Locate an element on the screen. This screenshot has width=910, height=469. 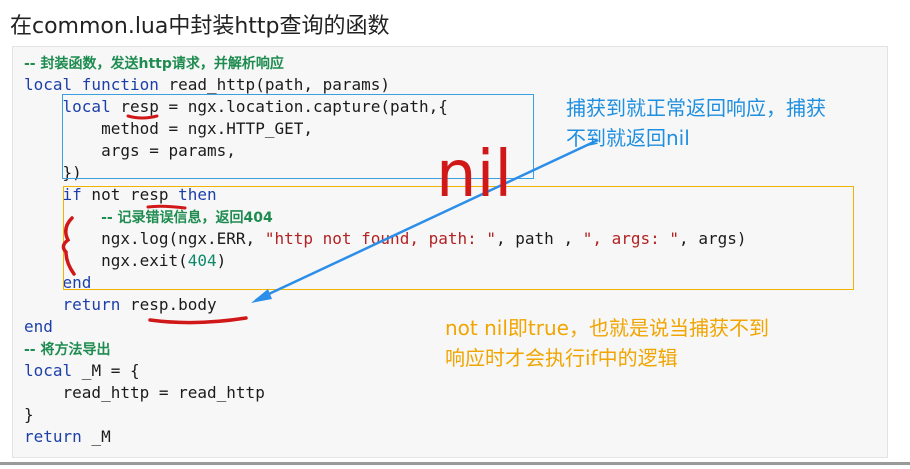
capture-note-line1: 捕获到就正常返回响应，捕获 is located at coordinates (696, 108).